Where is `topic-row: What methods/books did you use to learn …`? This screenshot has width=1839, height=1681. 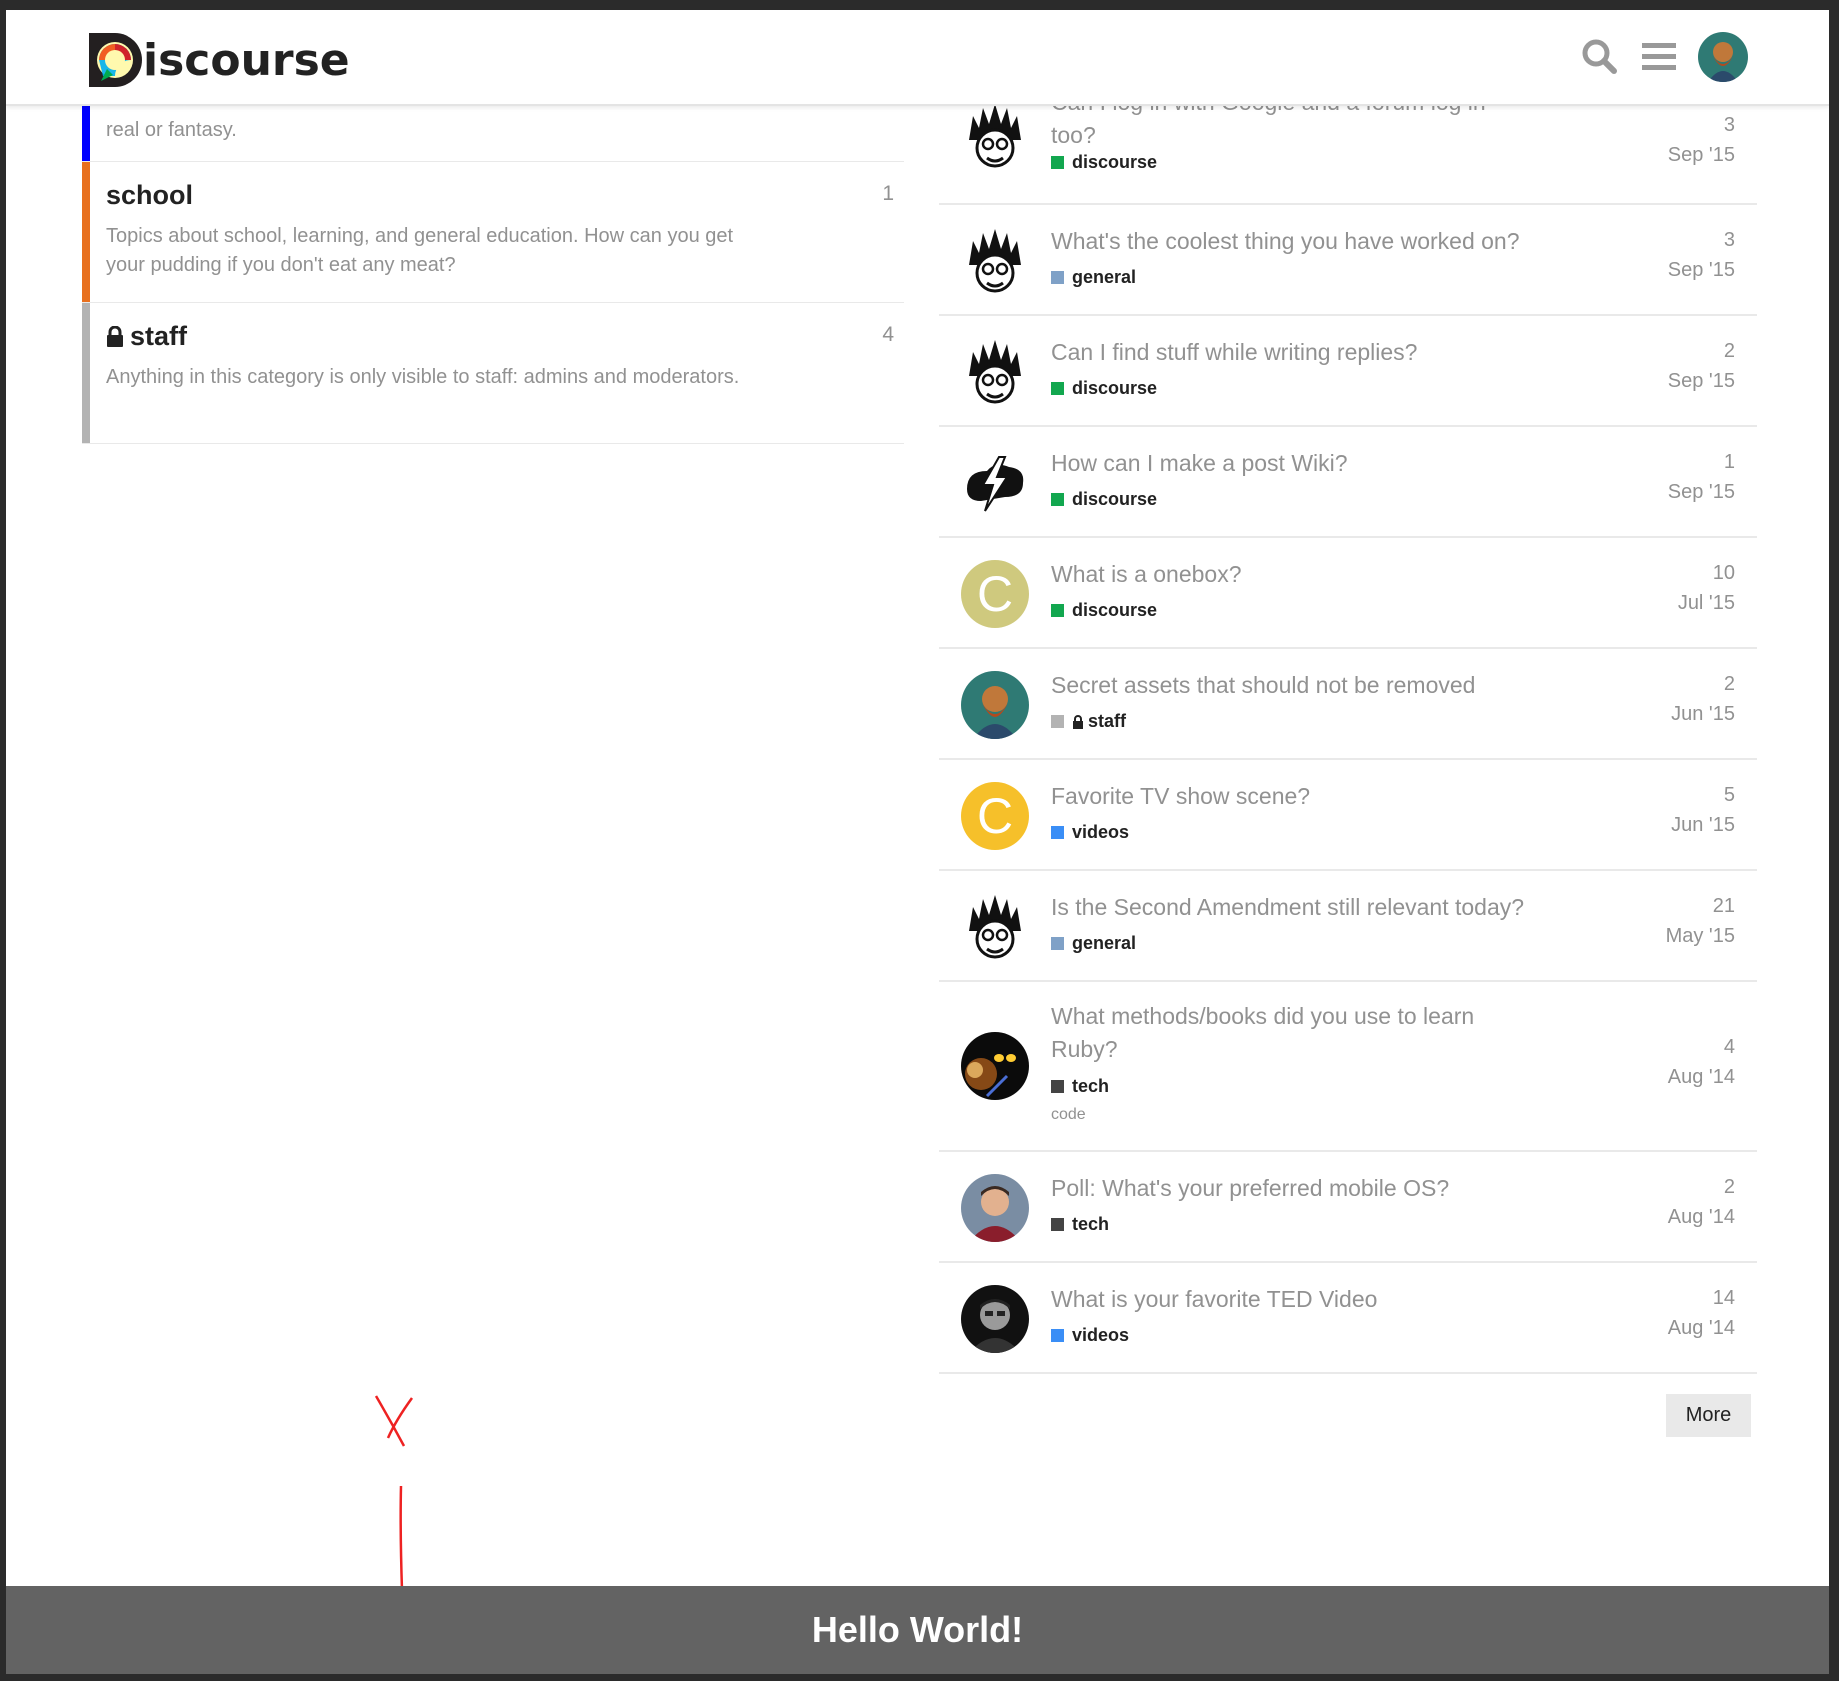 topic-row: What methods/books did you use to learn … is located at coordinates (1348, 1067).